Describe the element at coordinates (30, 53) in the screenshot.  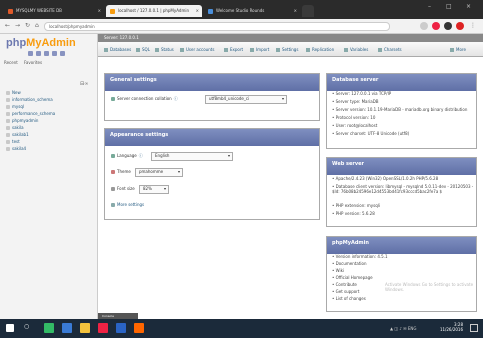
I see `home-icon` at that location.